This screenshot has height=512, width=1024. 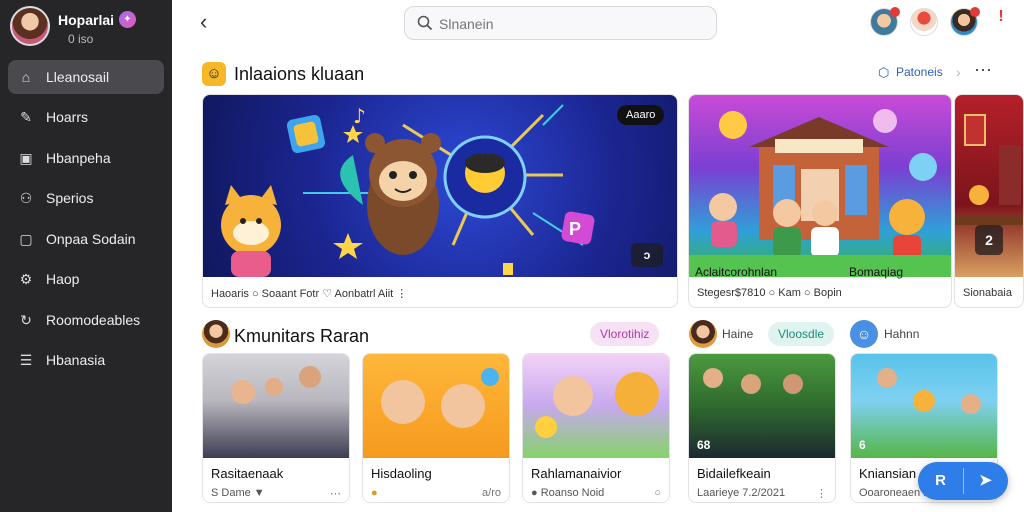 I want to click on card-side-label: a/ro, so click(x=491, y=493).